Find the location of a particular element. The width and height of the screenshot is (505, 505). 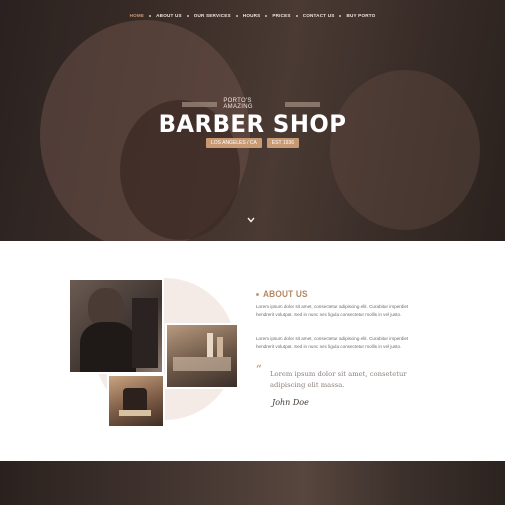

nav-item-contact-us: CONTACT US is located at coordinates (319, 15).